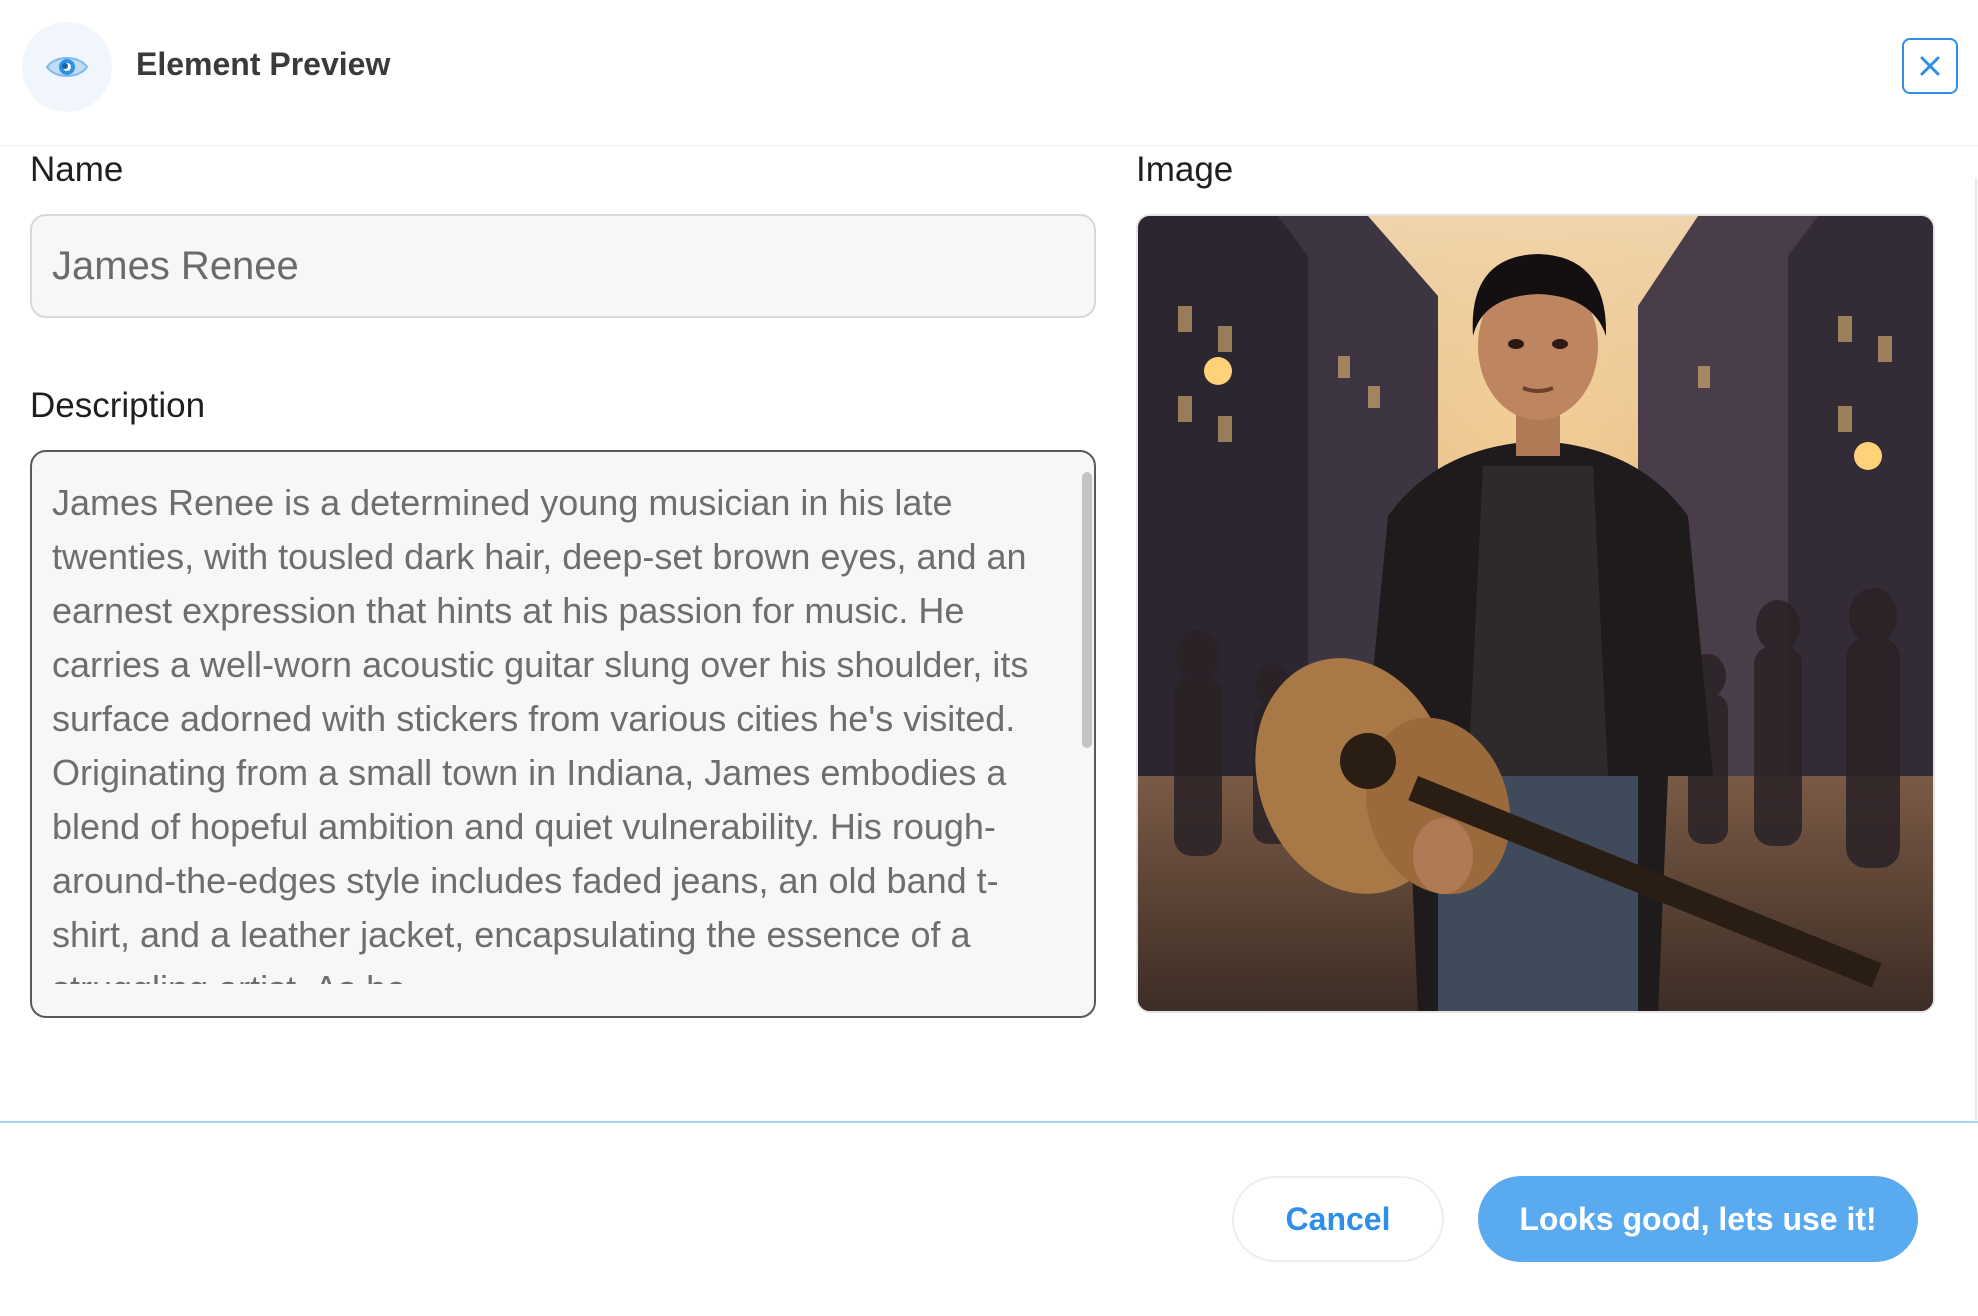 The width and height of the screenshot is (1978, 1316). Describe the element at coordinates (989, 1122) in the screenshot. I see `footer-divider` at that location.